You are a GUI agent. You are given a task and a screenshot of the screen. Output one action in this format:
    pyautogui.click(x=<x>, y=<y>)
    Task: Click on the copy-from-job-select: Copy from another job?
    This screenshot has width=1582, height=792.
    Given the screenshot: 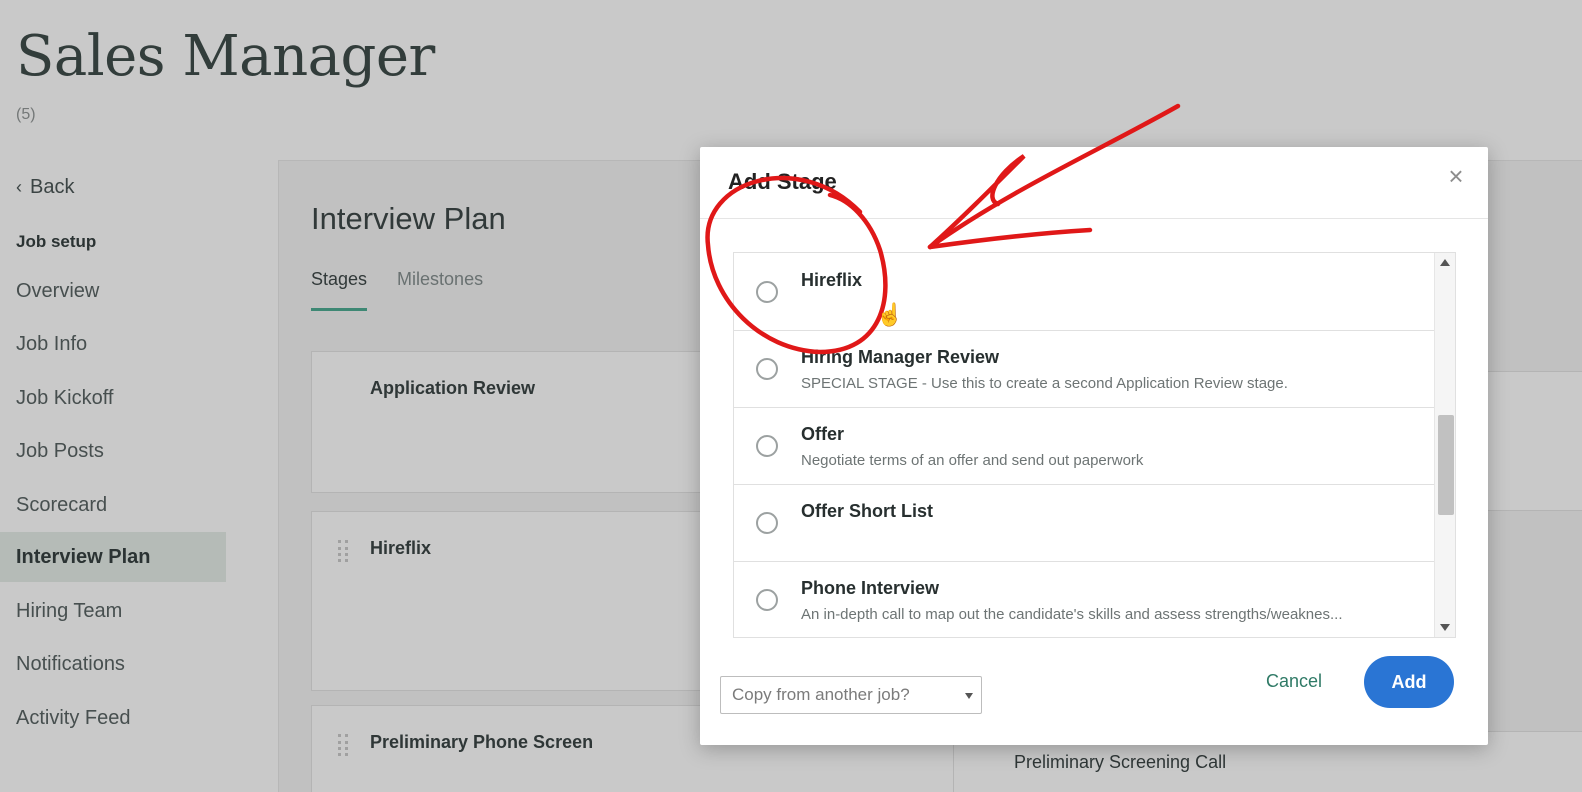 What is the action you would take?
    pyautogui.click(x=851, y=695)
    